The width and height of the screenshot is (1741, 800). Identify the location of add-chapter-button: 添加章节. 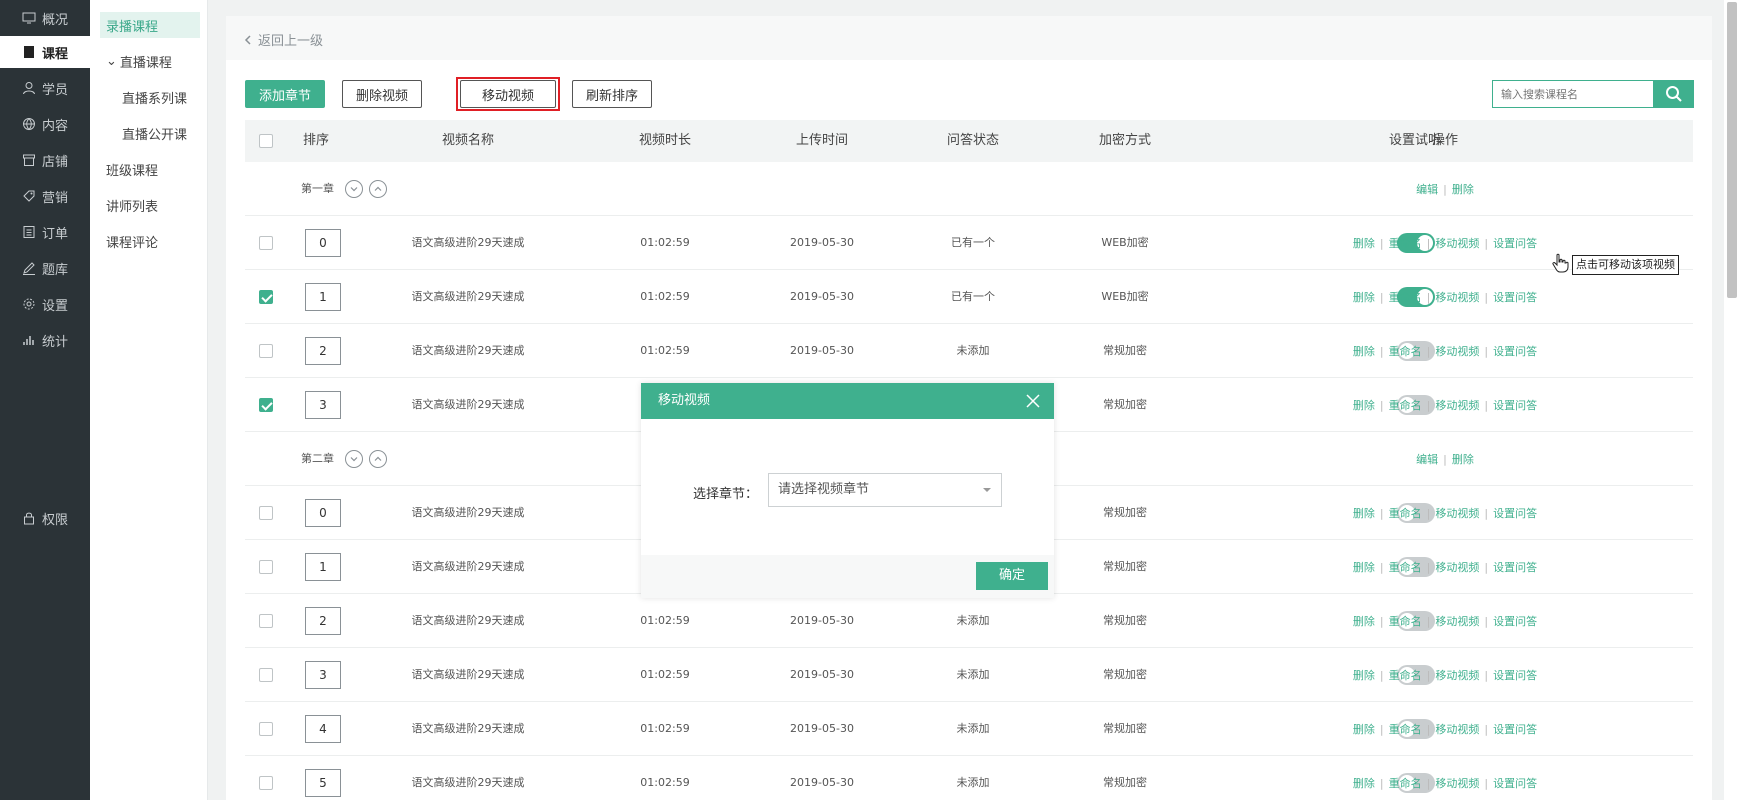
(285, 94).